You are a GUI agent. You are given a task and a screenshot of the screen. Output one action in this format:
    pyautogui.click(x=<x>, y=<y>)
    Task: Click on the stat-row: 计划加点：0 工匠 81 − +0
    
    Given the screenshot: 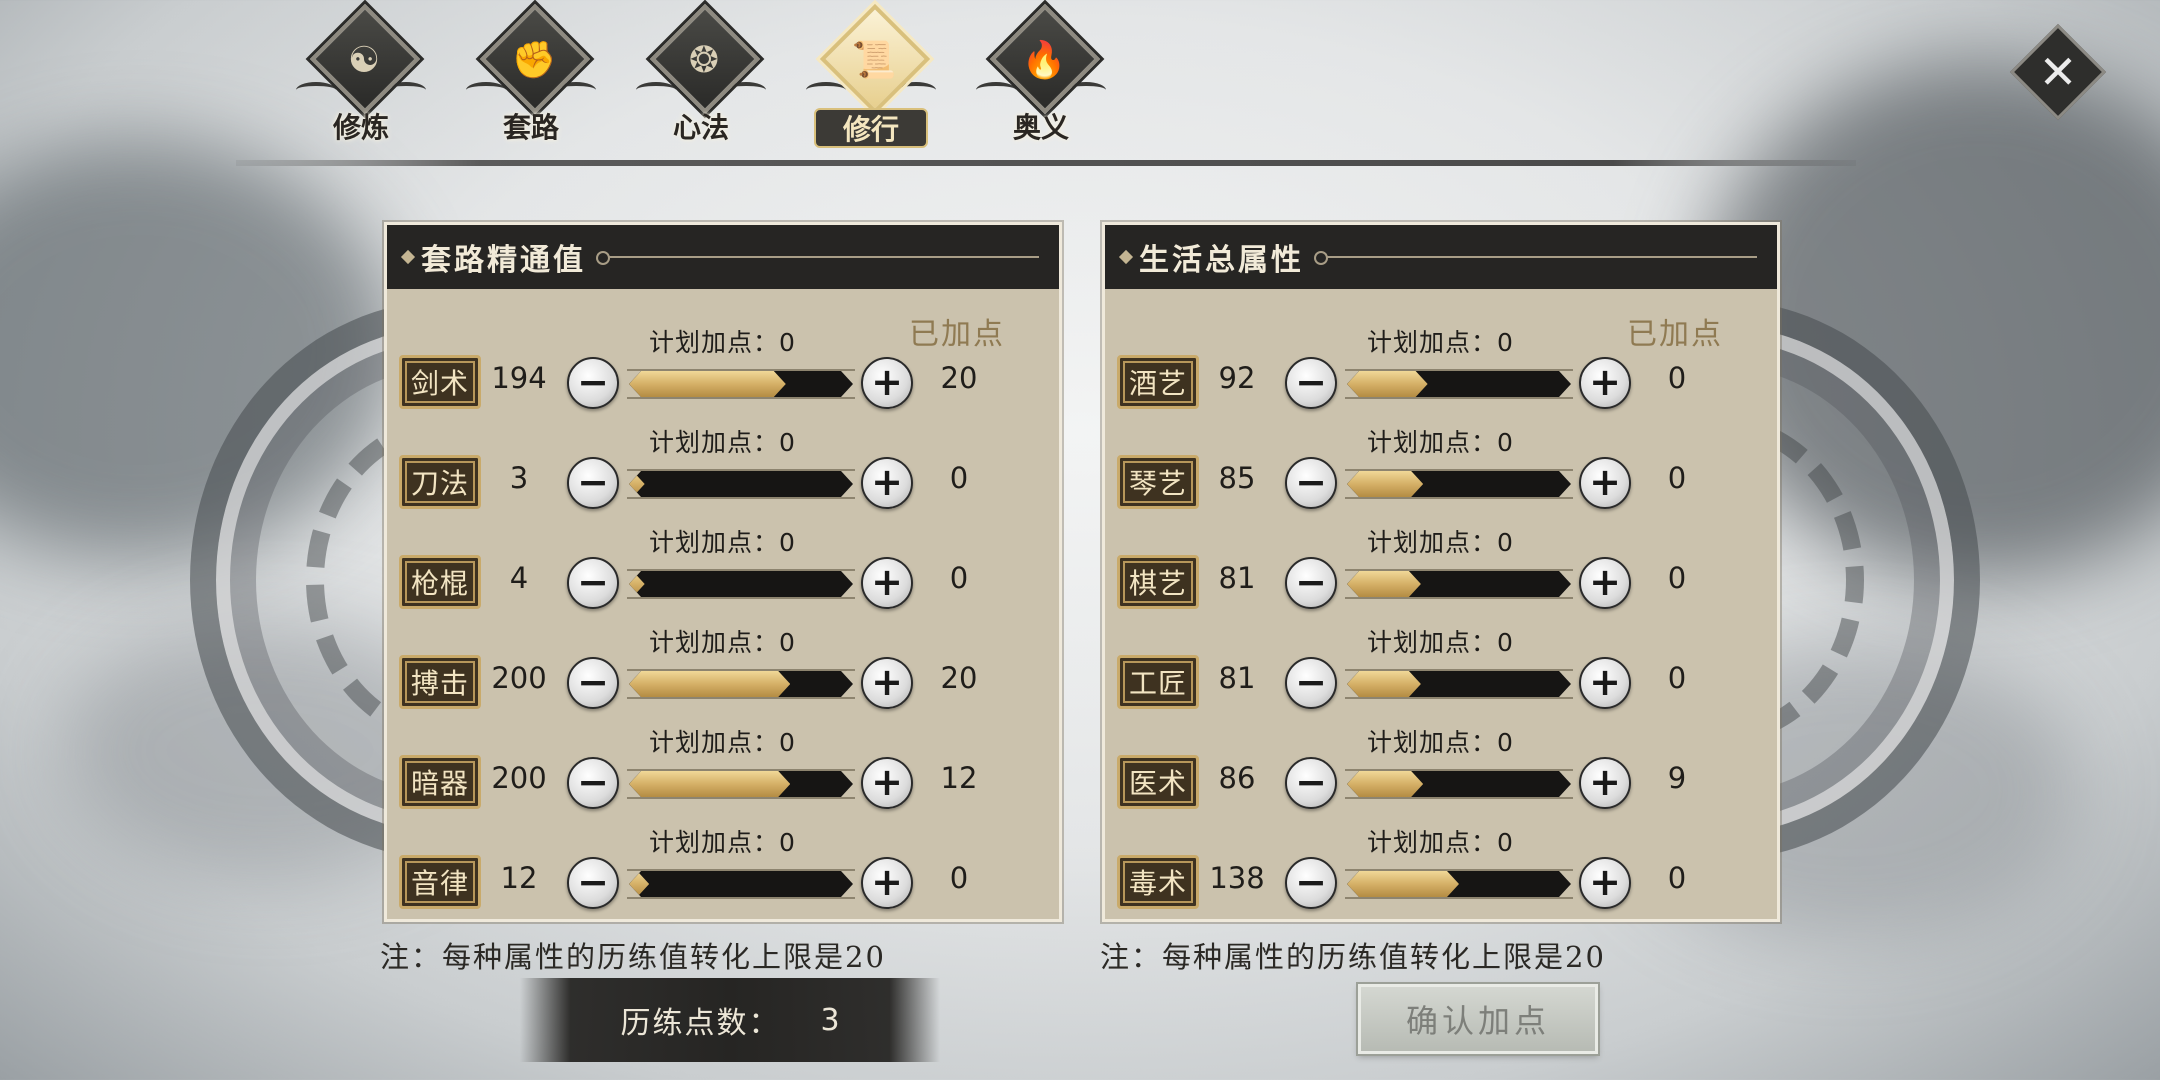 What is the action you would take?
    pyautogui.click(x=1441, y=671)
    